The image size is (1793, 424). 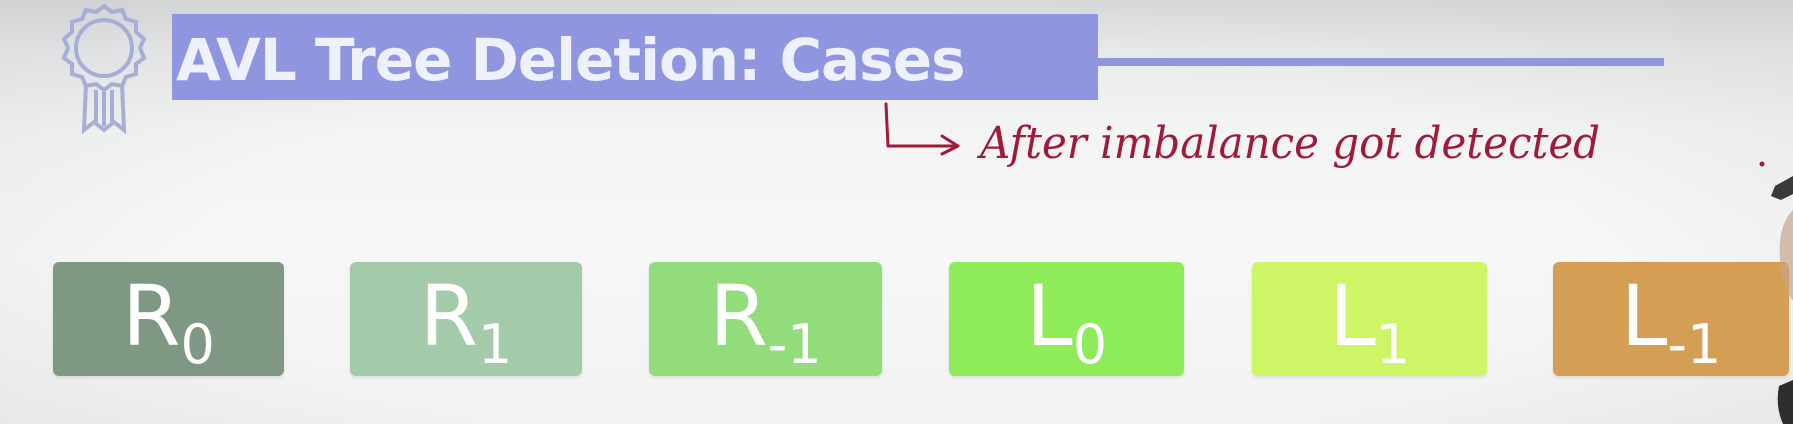 I want to click on case-box-l0: L0, so click(x=1066, y=319).